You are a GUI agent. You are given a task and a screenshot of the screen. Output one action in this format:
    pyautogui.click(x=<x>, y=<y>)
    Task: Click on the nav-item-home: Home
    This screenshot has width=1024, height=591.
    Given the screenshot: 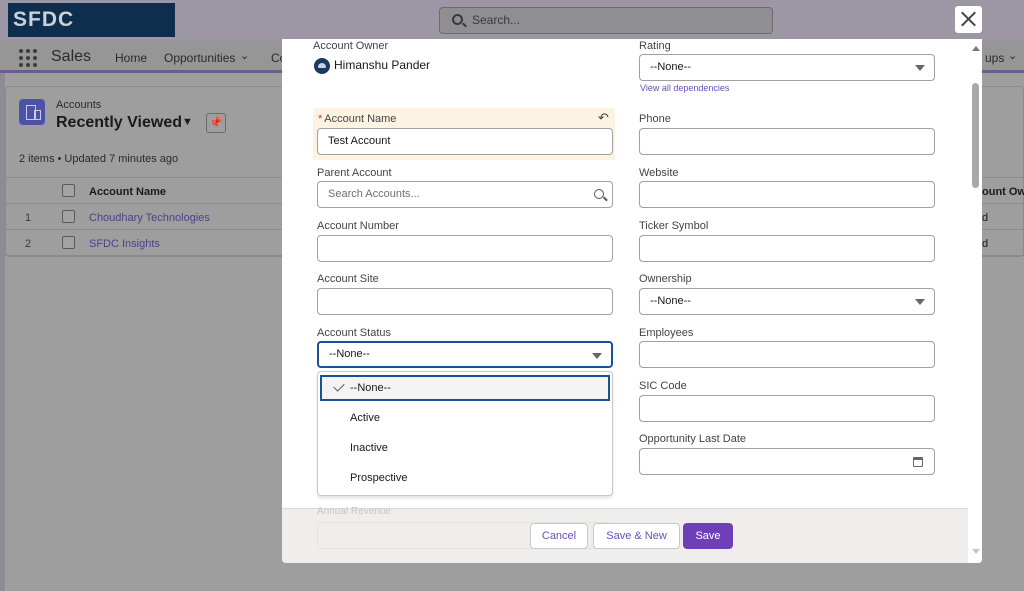 What is the action you would take?
    pyautogui.click(x=131, y=58)
    